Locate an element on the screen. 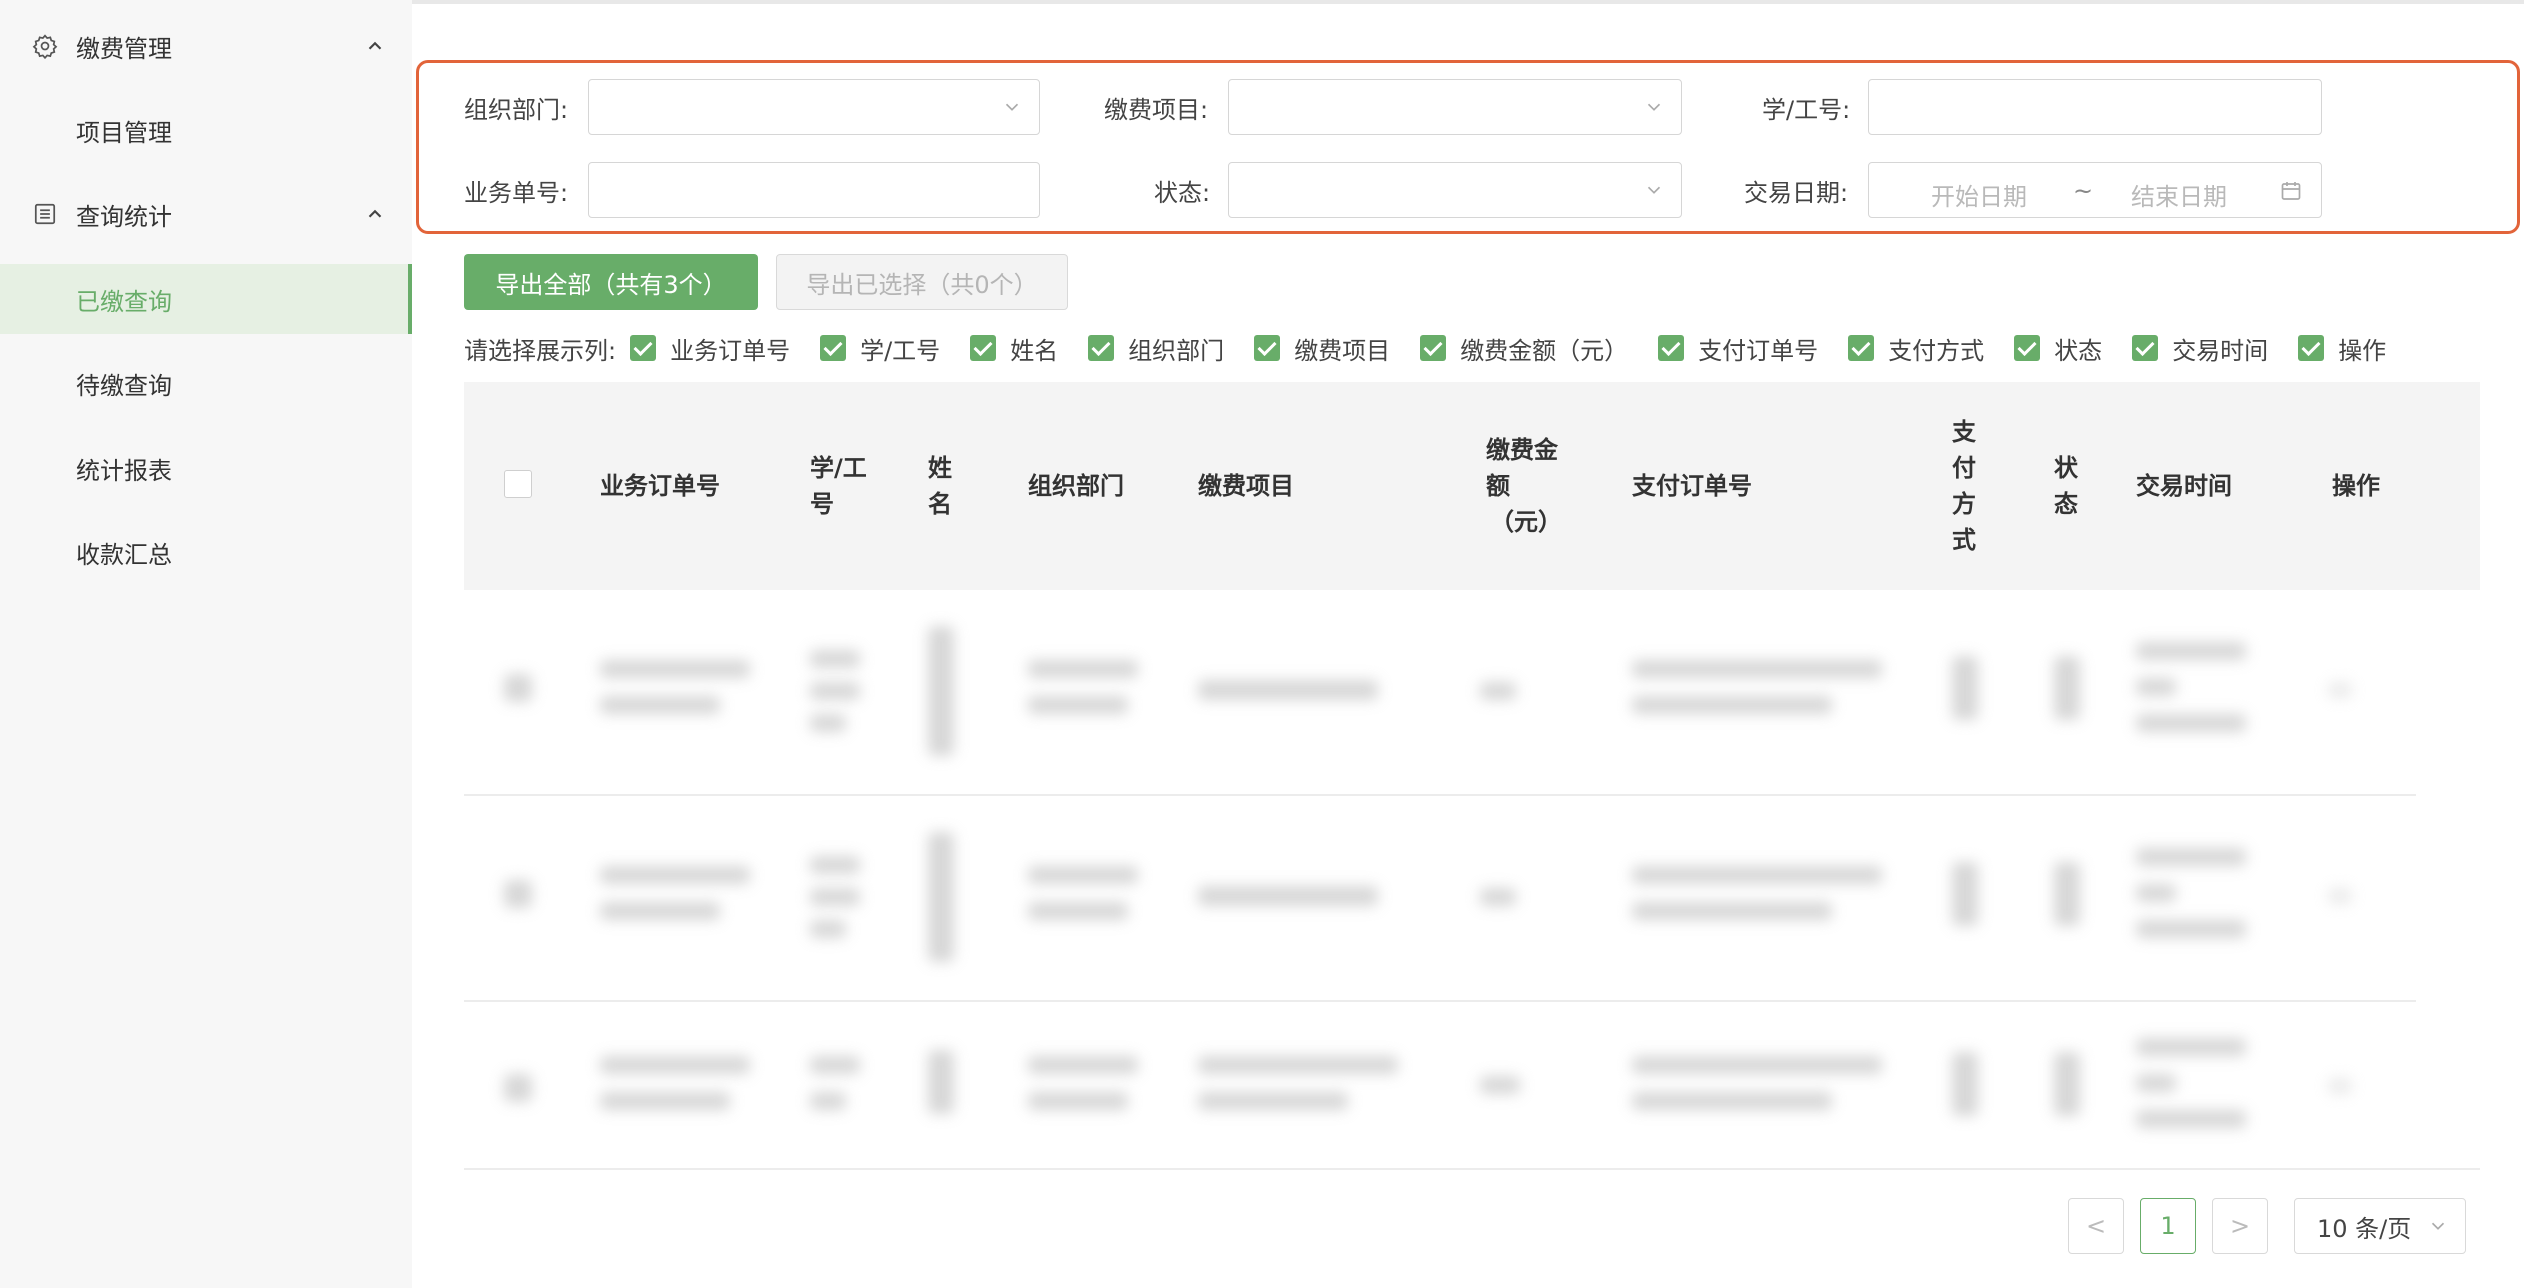 Image resolution: width=2524 pixels, height=1288 pixels. menu-group-label: 缴费管理 is located at coordinates (124, 48).